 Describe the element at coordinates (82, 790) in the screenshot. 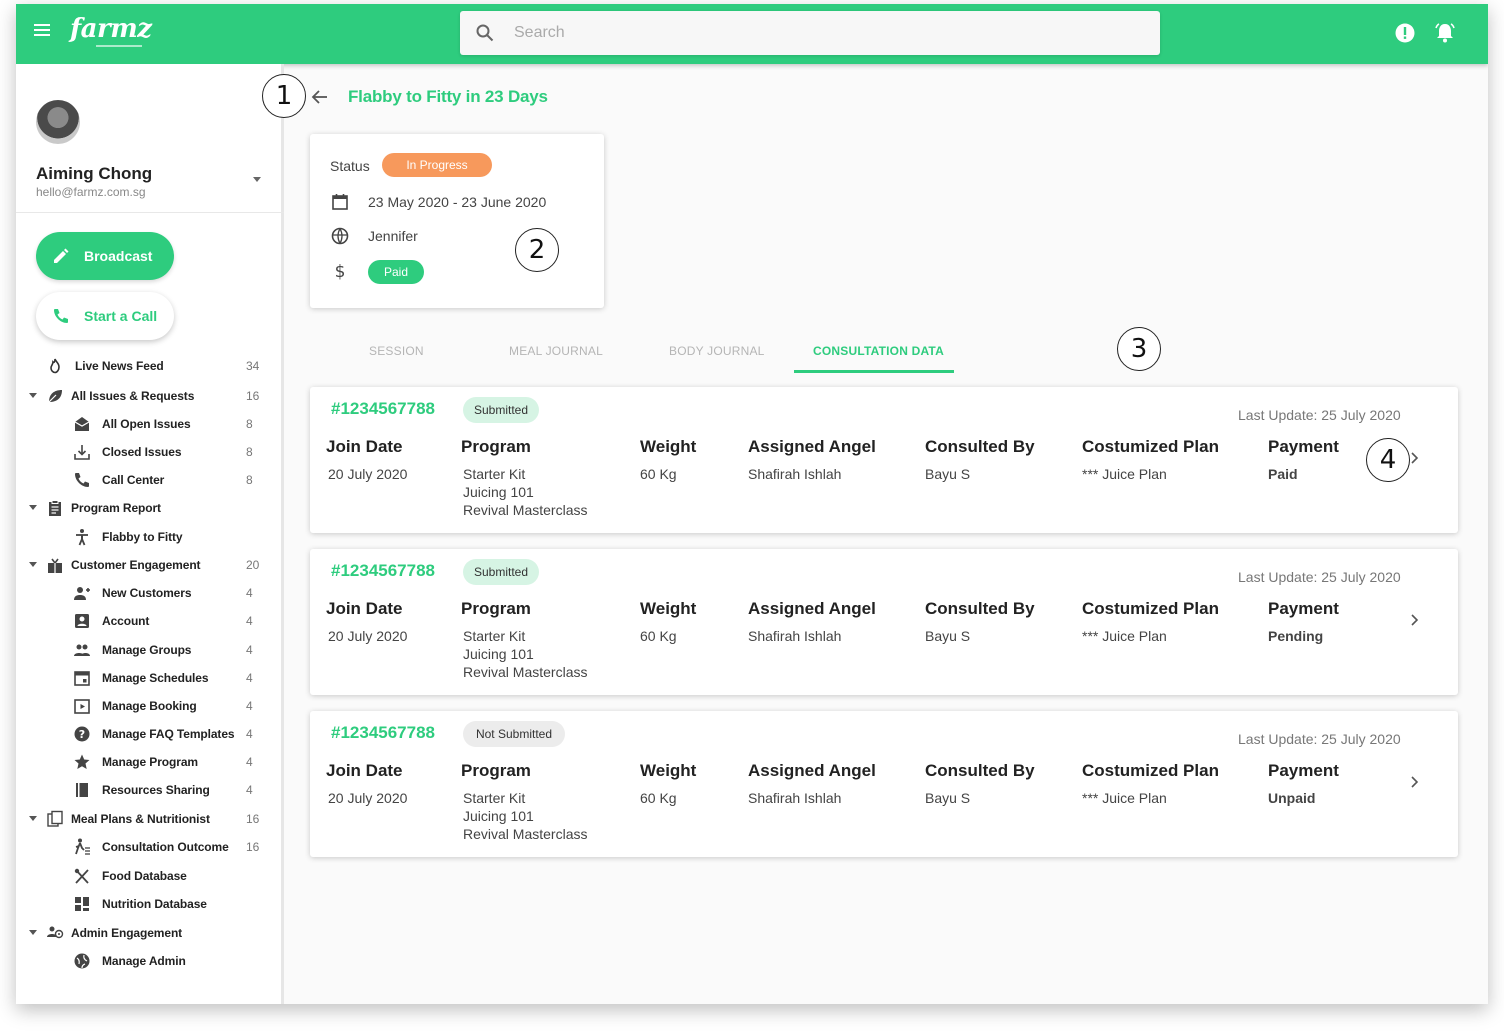

I see `book-icon` at that location.